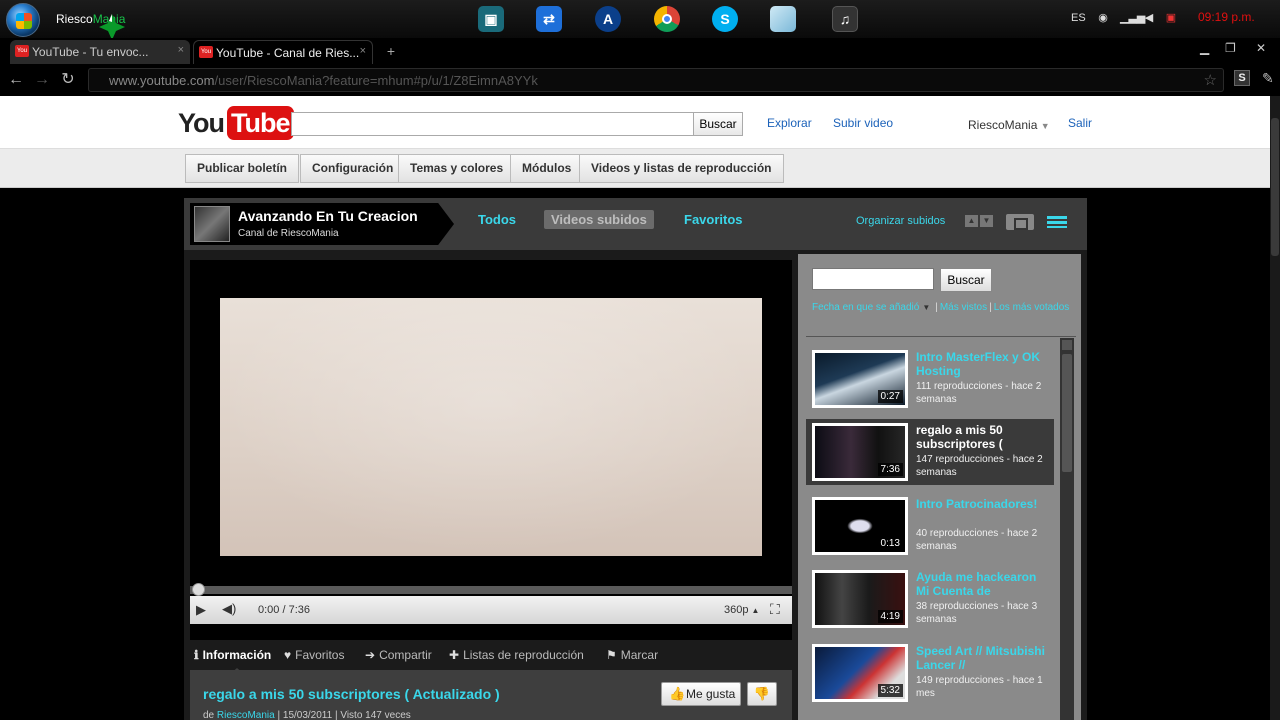  What do you see at coordinates (890, 543) in the screenshot?
I see `video-duration: 0:13` at bounding box center [890, 543].